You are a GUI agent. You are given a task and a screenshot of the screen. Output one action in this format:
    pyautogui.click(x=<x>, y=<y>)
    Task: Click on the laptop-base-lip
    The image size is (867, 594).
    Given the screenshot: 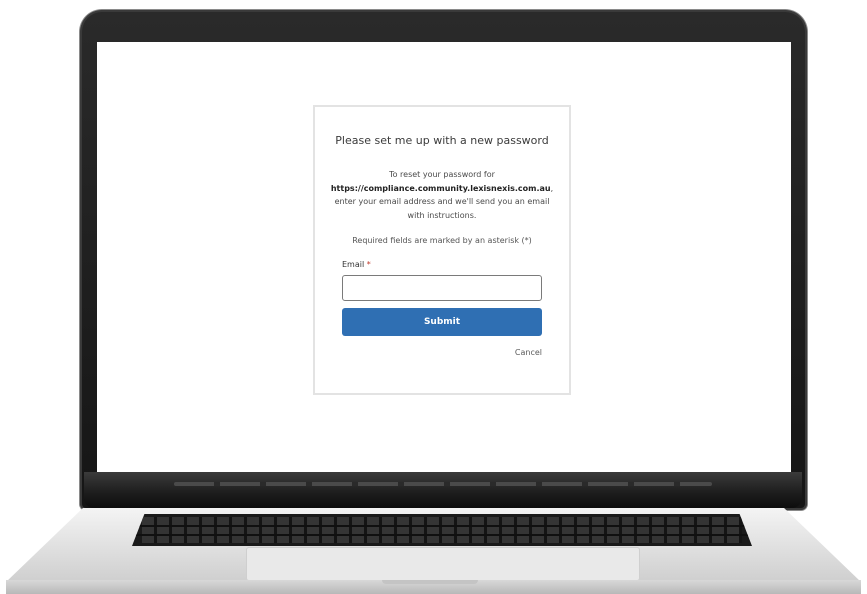 What is the action you would take?
    pyautogui.click(x=433, y=587)
    